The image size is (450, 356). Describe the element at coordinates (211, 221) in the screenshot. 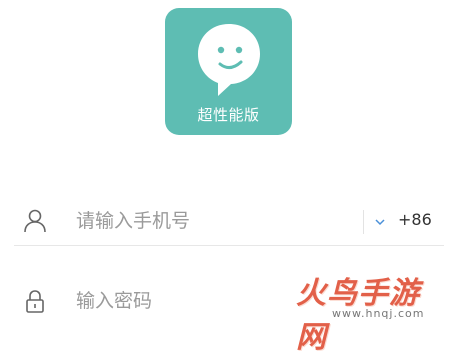

I see `phone-input` at that location.